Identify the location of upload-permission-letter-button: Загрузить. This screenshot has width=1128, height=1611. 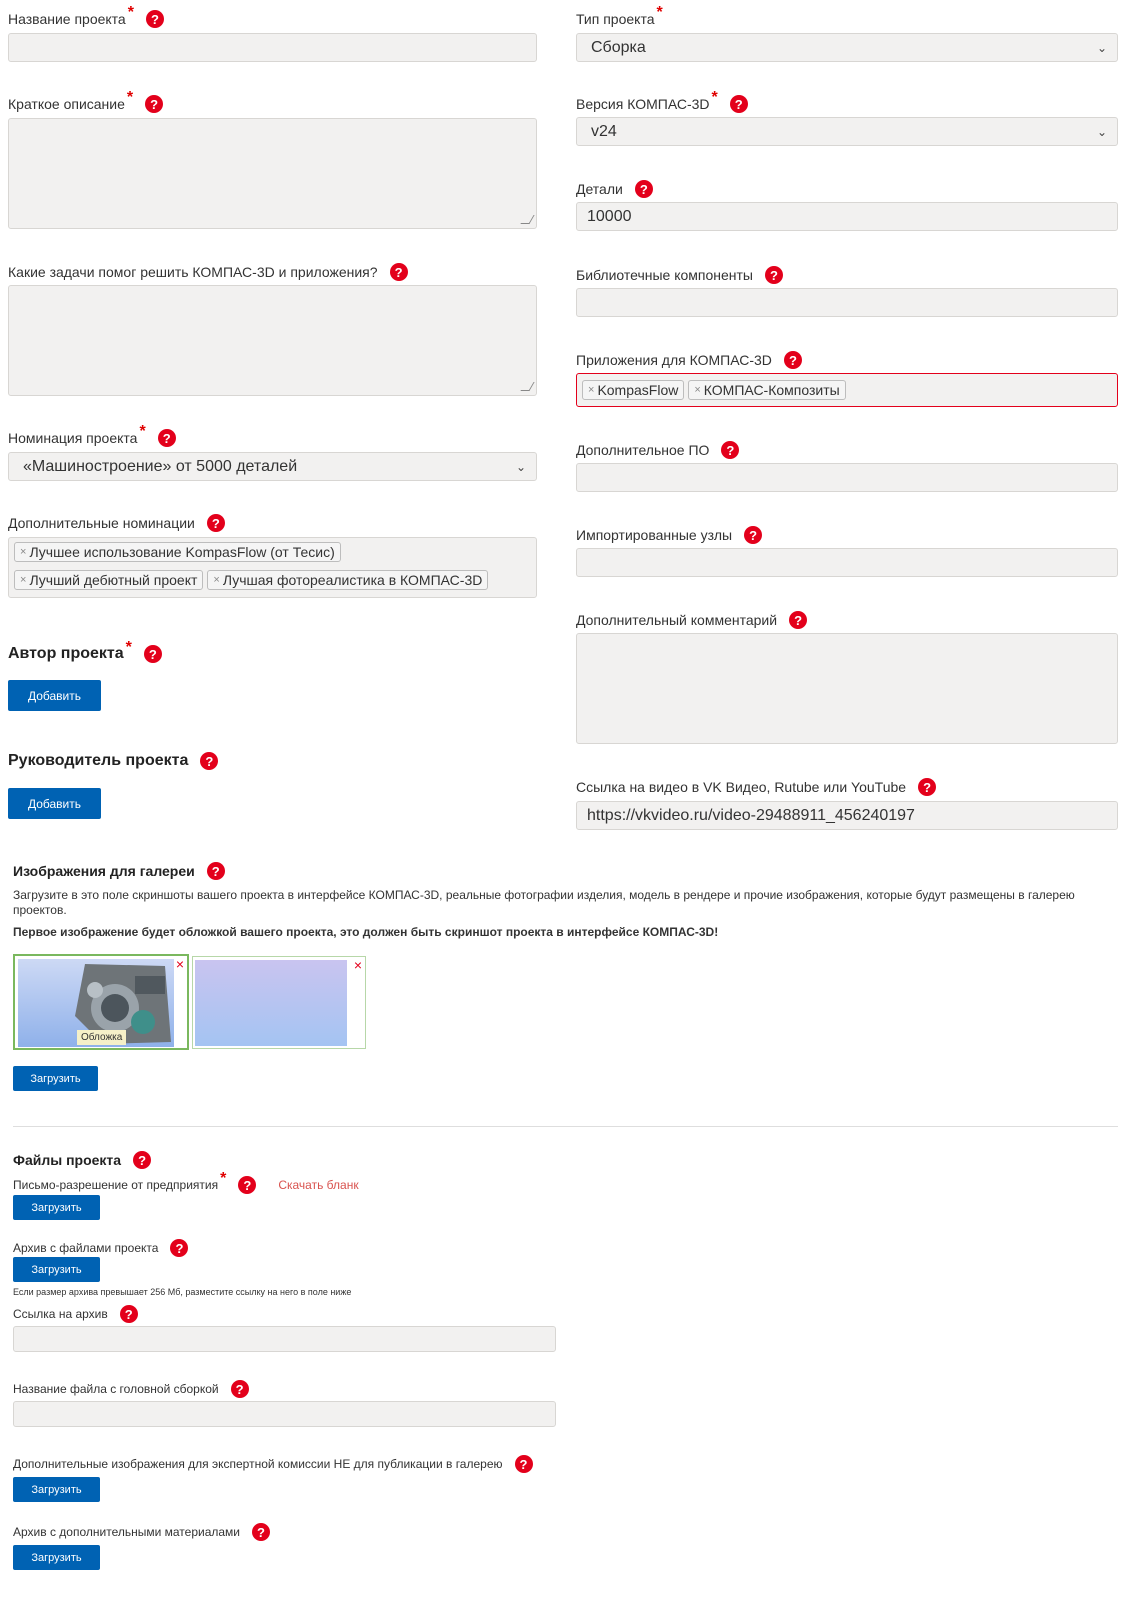
(56, 1207).